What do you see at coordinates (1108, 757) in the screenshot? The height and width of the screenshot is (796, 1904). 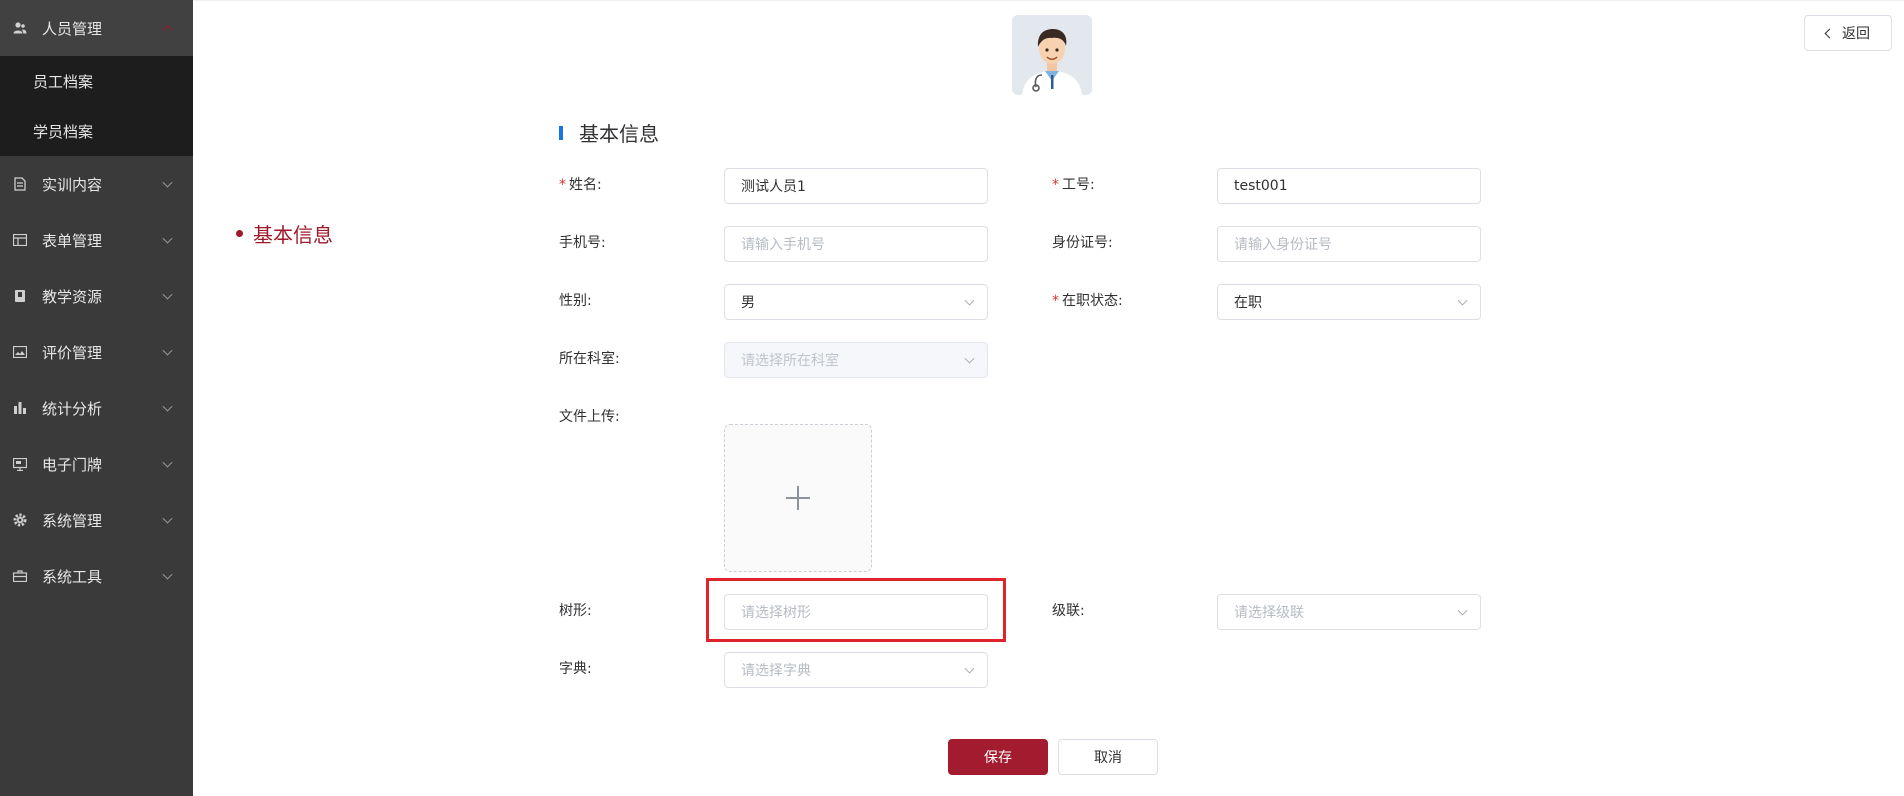 I see `cancel-button: 取消` at bounding box center [1108, 757].